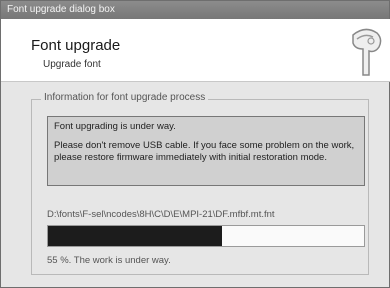 The height and width of the screenshot is (288, 390). I want to click on dialog-subtitle: Upgrade font, so click(72, 64).